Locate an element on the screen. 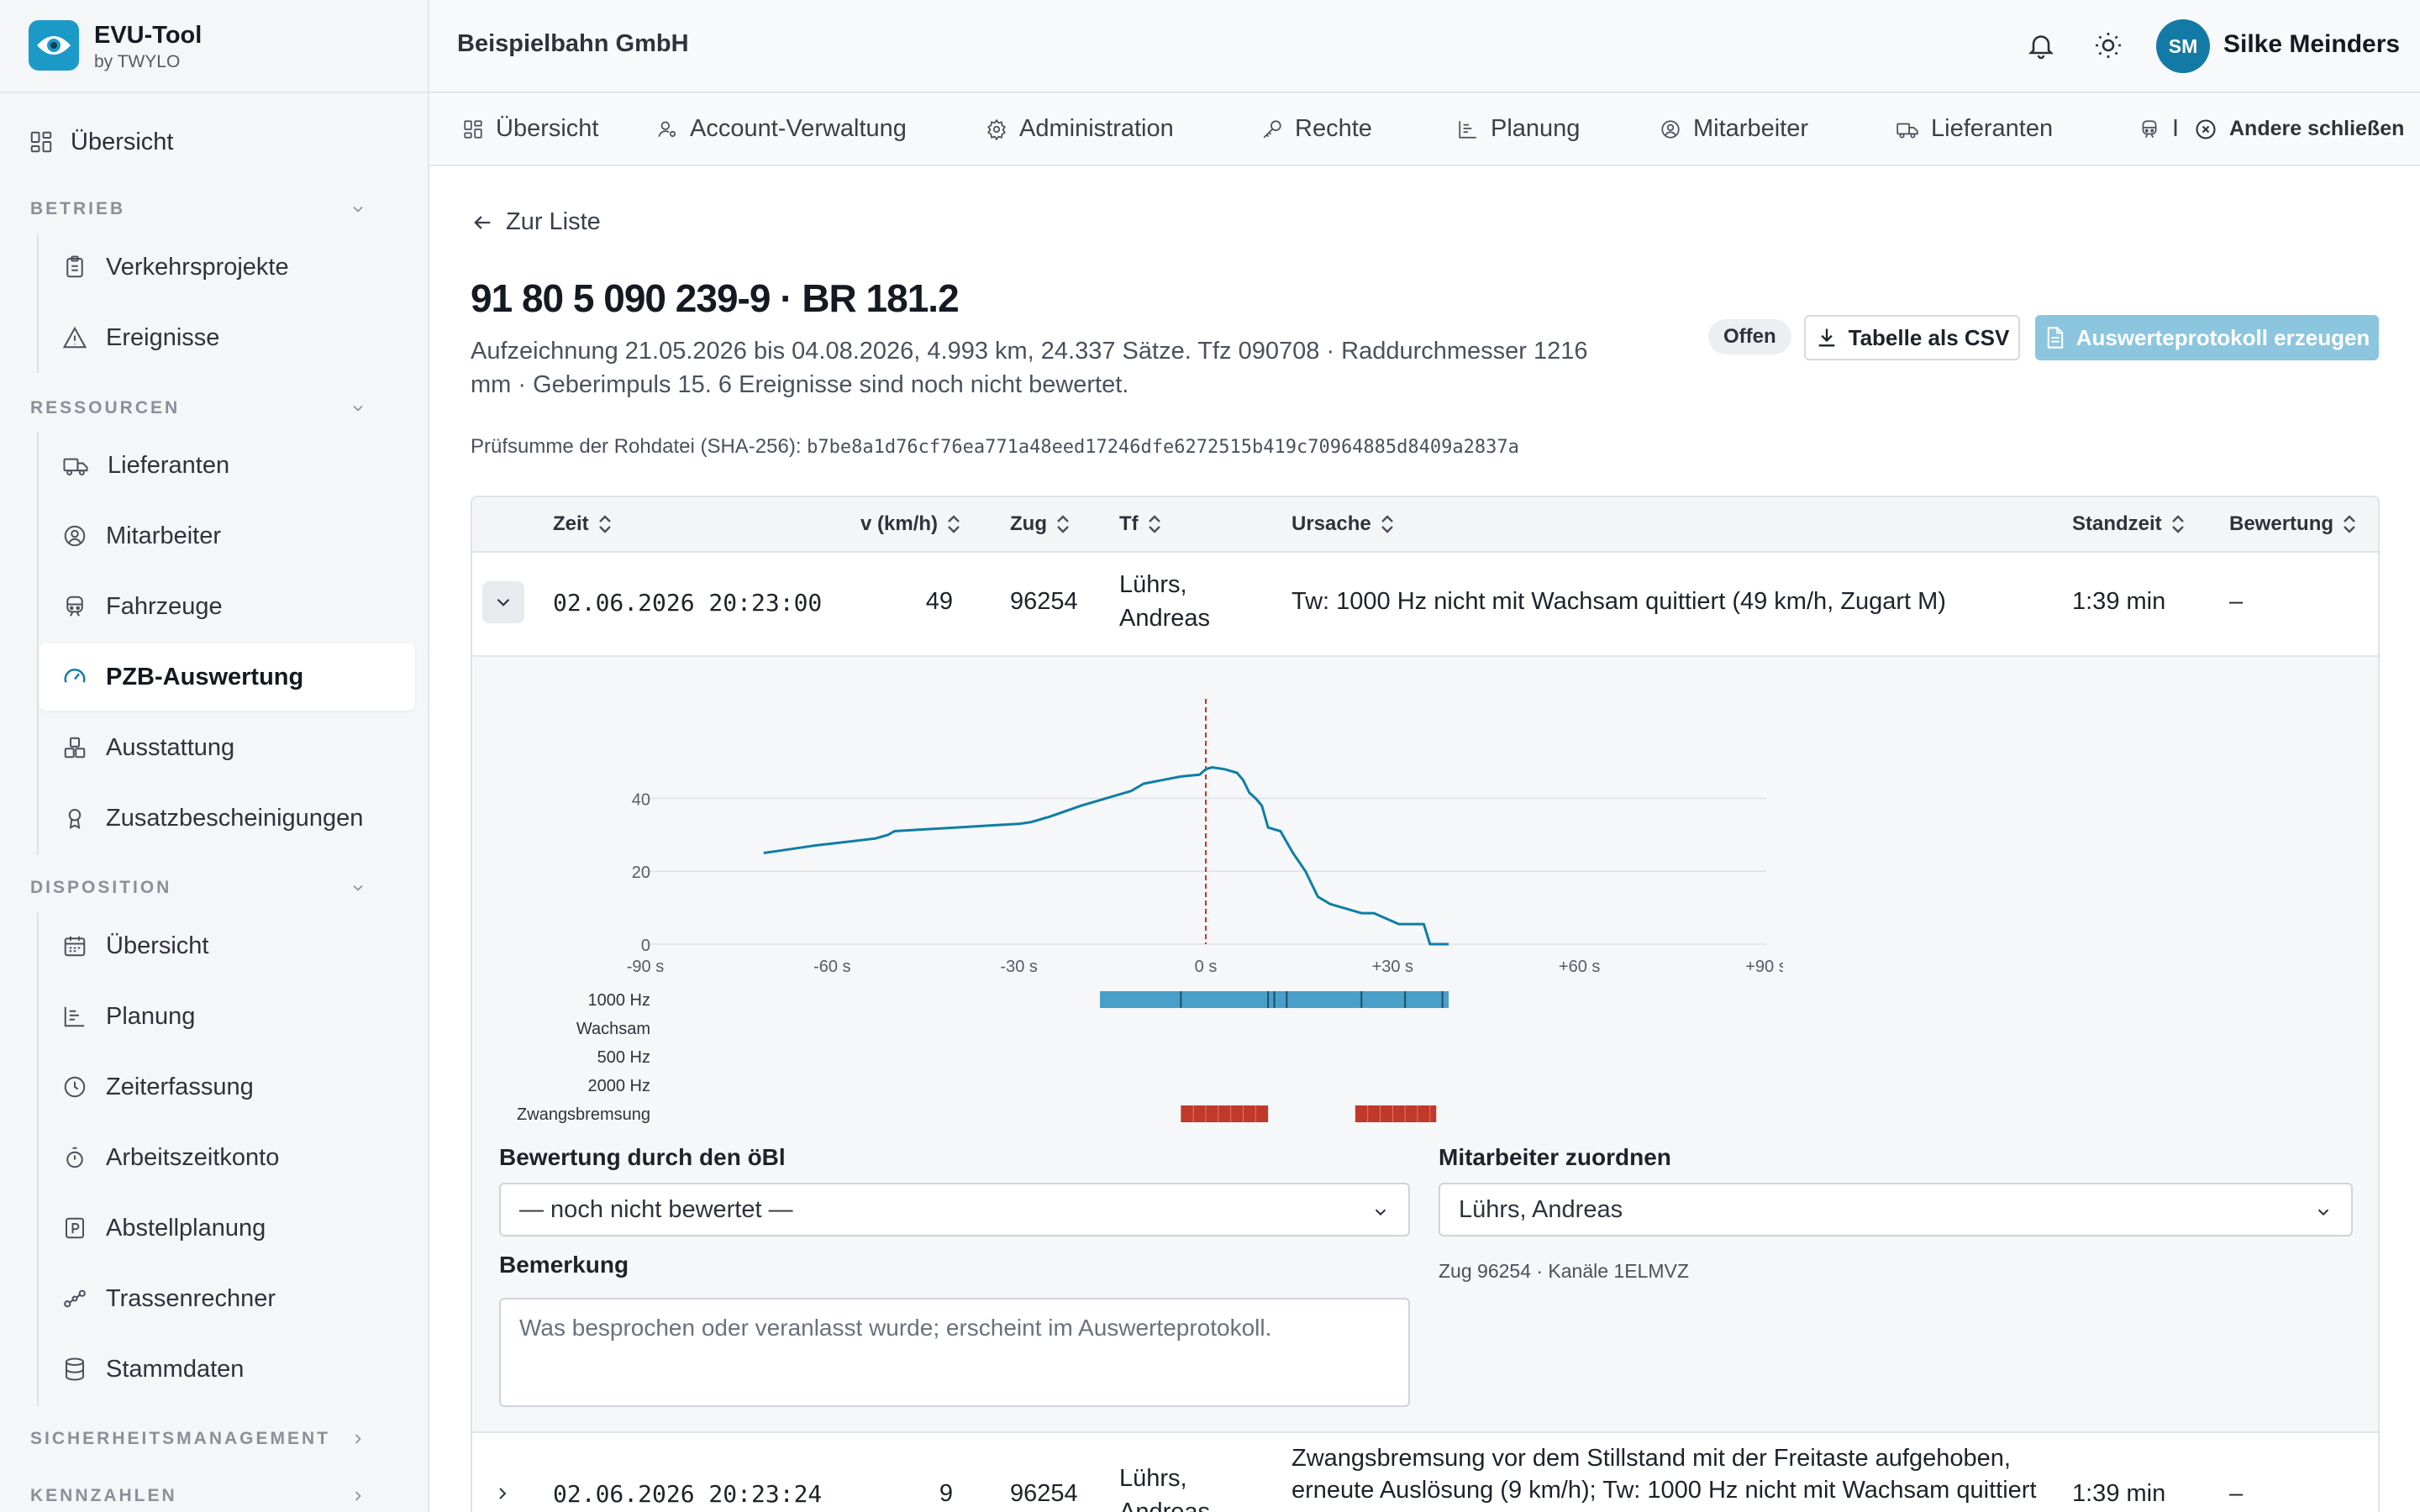  section-disposition: DISPOSITION is located at coordinates (215, 888).